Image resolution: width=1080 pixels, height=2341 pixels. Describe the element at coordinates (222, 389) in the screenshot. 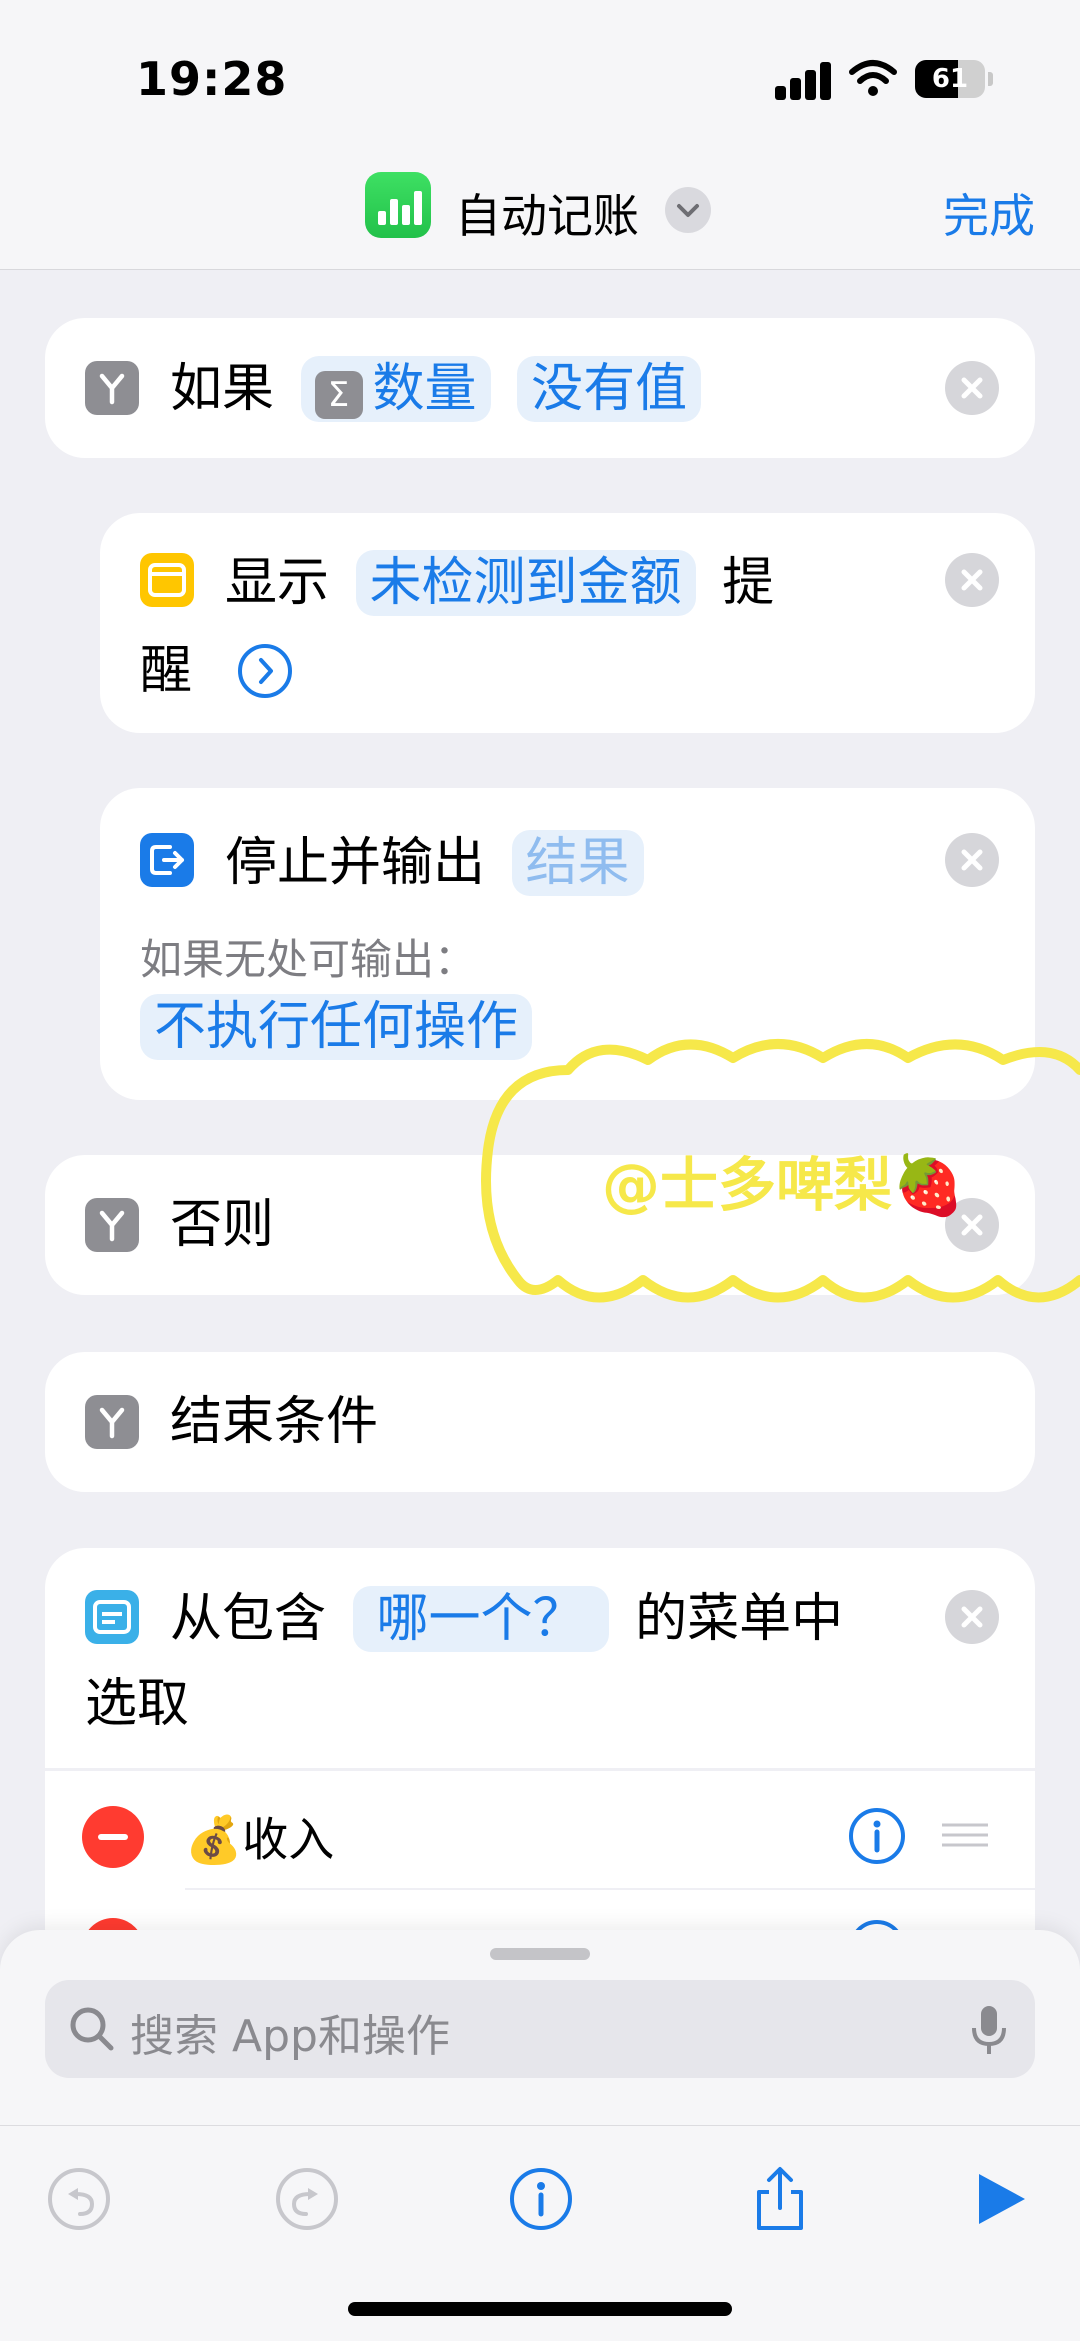

I see `if-keyword: 如果` at that location.